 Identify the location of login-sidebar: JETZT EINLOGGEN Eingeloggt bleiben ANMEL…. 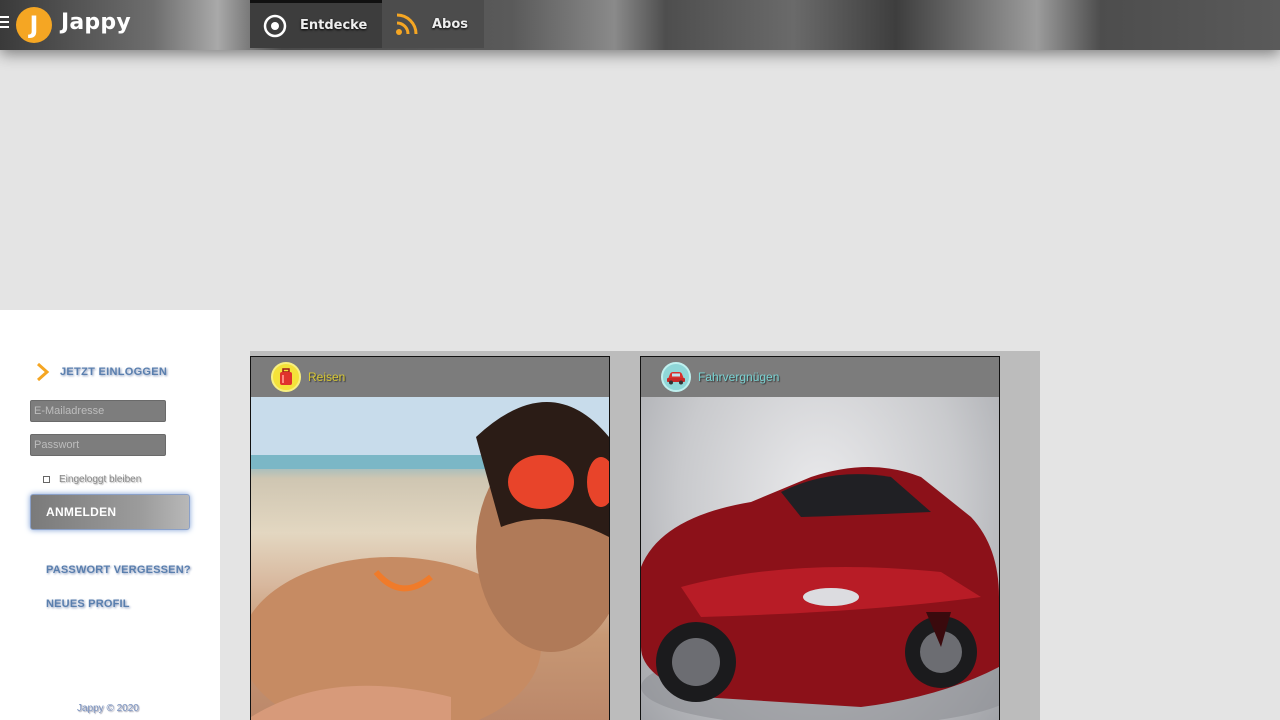
(110, 515).